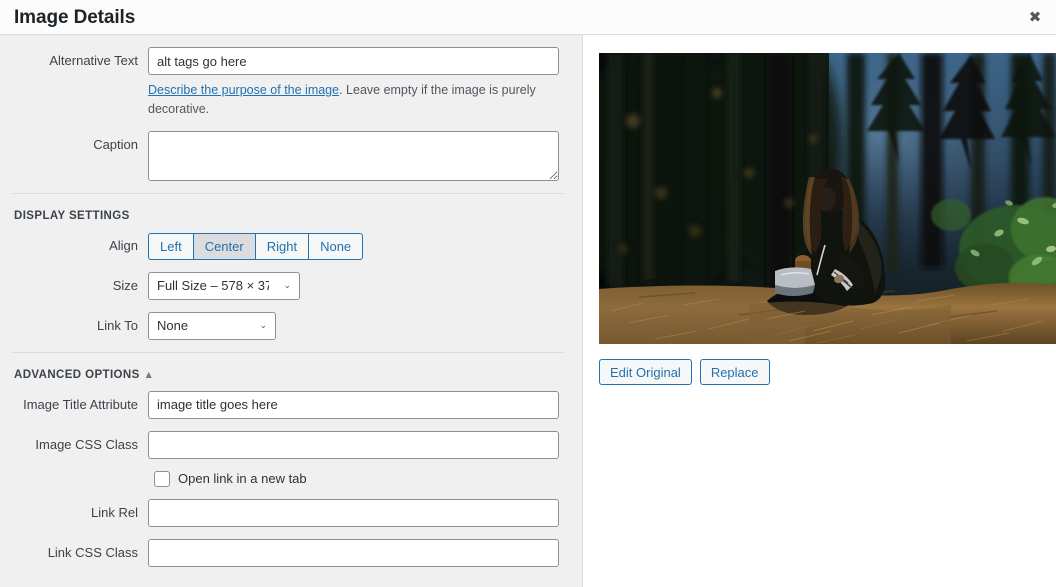 The image size is (1056, 587). Describe the element at coordinates (242, 478) in the screenshot. I see `open-new-tab-label: Open link in a new tab` at that location.